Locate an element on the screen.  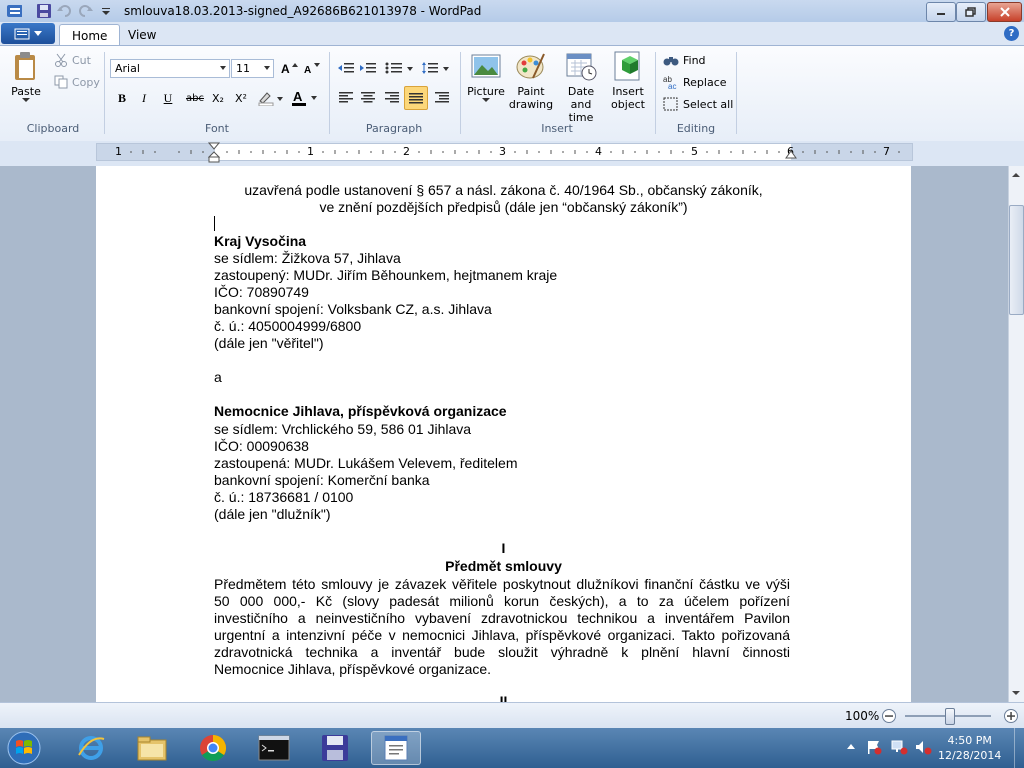
start-button is located at coordinates (24, 748).